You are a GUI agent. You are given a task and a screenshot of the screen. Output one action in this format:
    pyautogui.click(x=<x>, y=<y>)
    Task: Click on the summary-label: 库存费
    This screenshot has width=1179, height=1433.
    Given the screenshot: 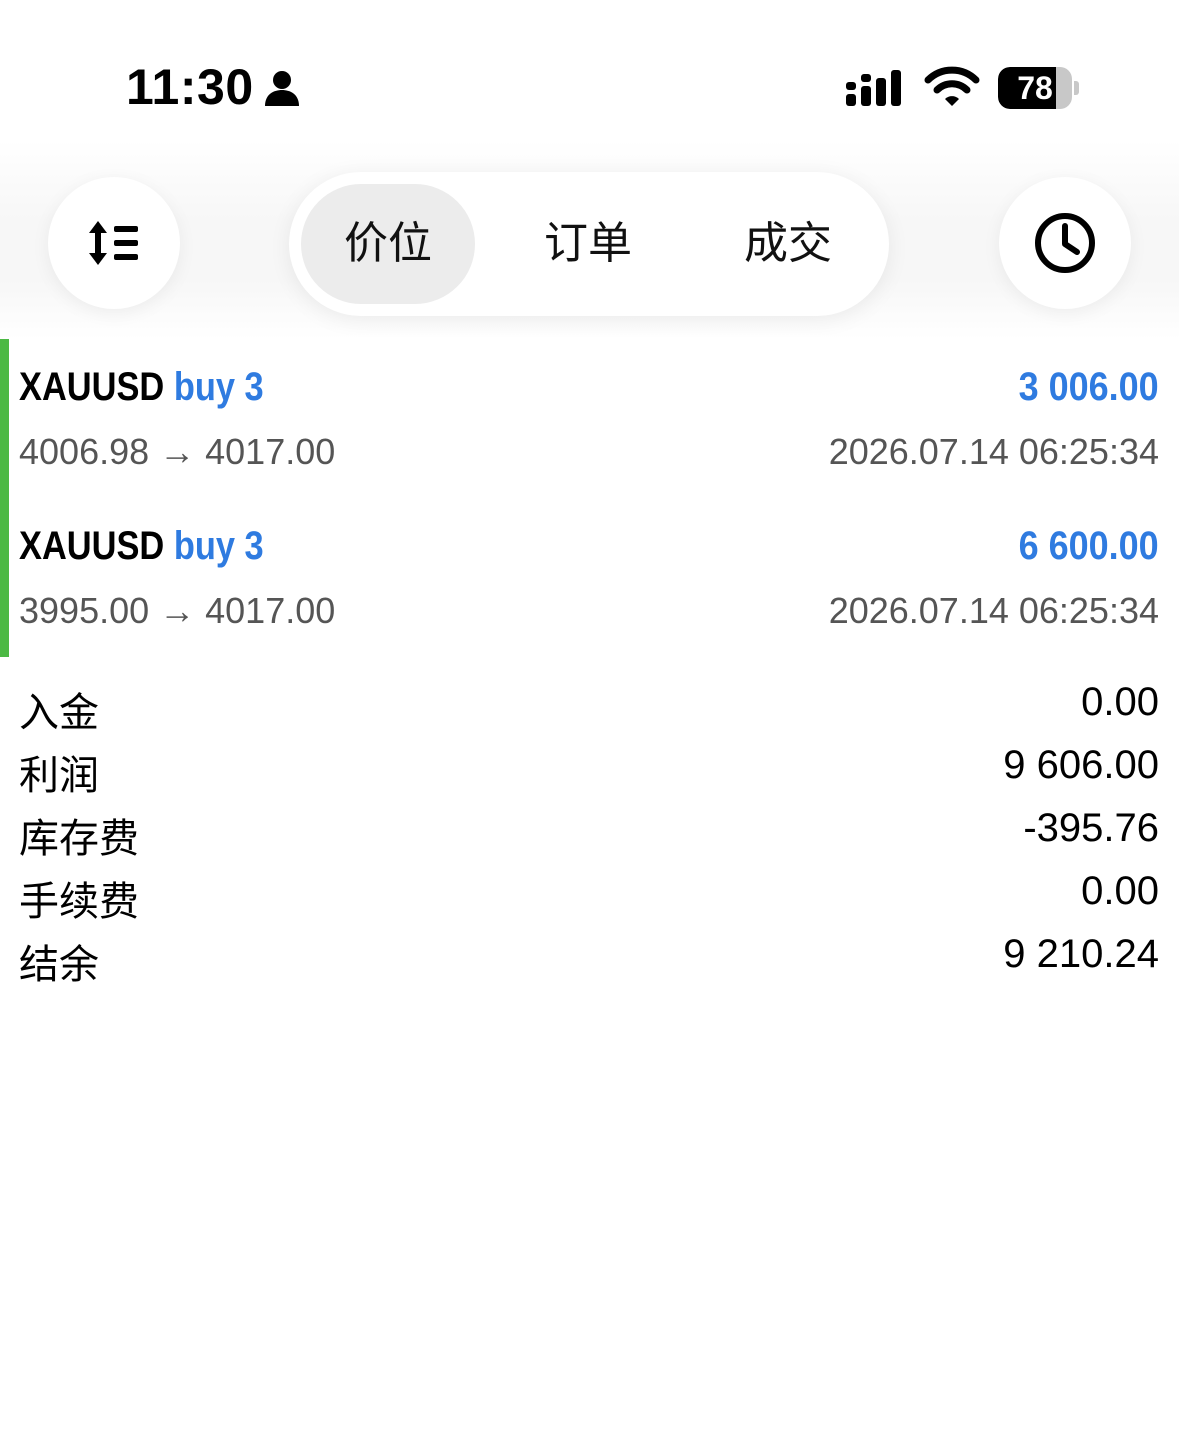 What is the action you would take?
    pyautogui.click(x=79, y=839)
    